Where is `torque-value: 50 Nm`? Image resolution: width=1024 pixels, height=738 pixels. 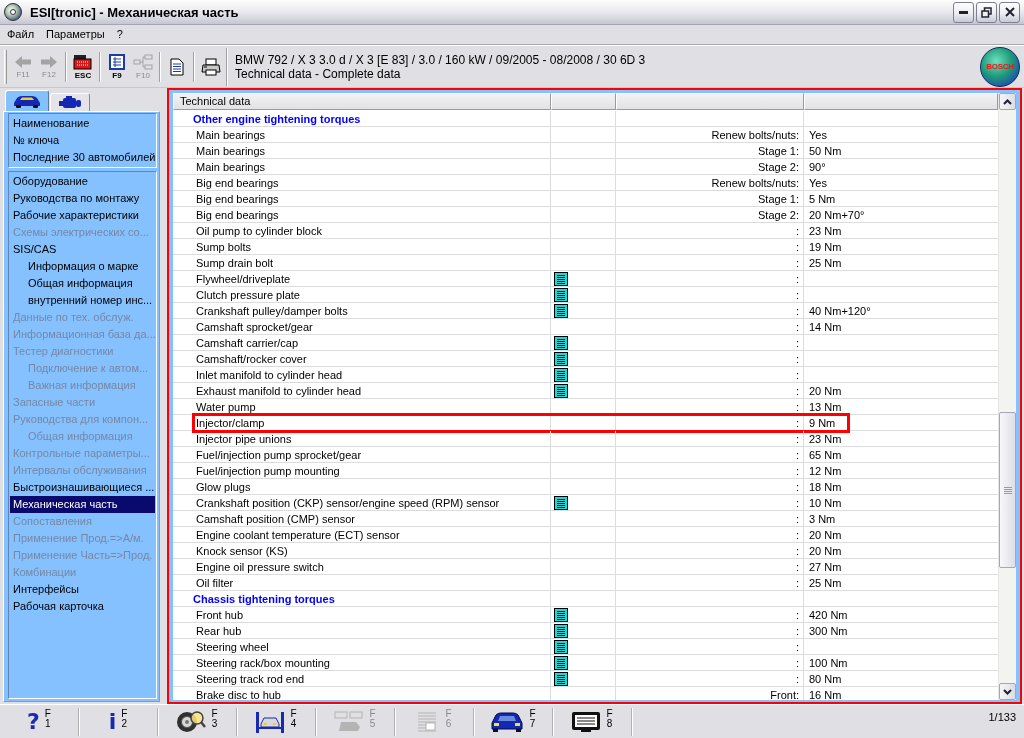
torque-value: 50 Nm is located at coordinates (825, 150).